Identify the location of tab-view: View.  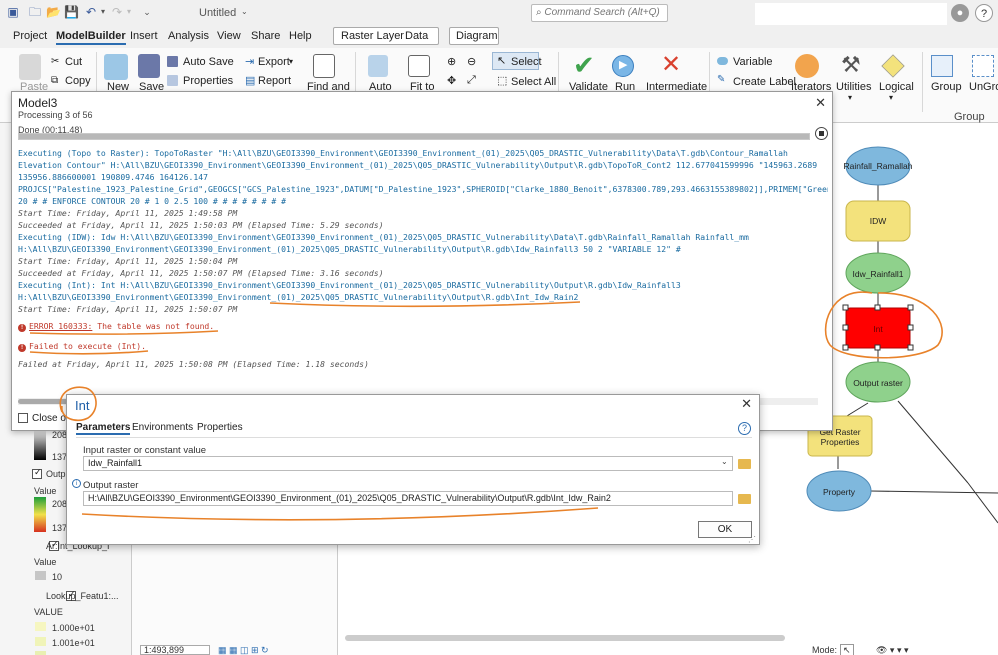
(229, 36).